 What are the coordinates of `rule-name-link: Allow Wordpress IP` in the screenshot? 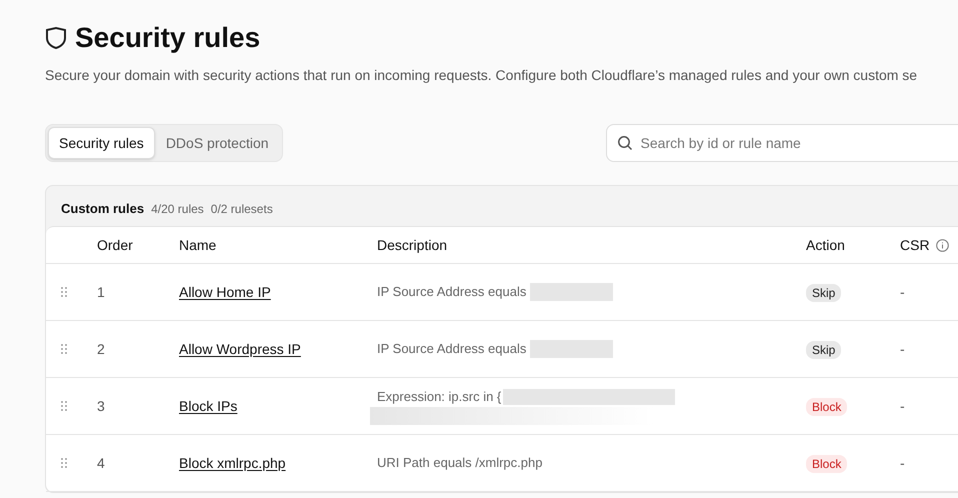 It's located at (240, 348).